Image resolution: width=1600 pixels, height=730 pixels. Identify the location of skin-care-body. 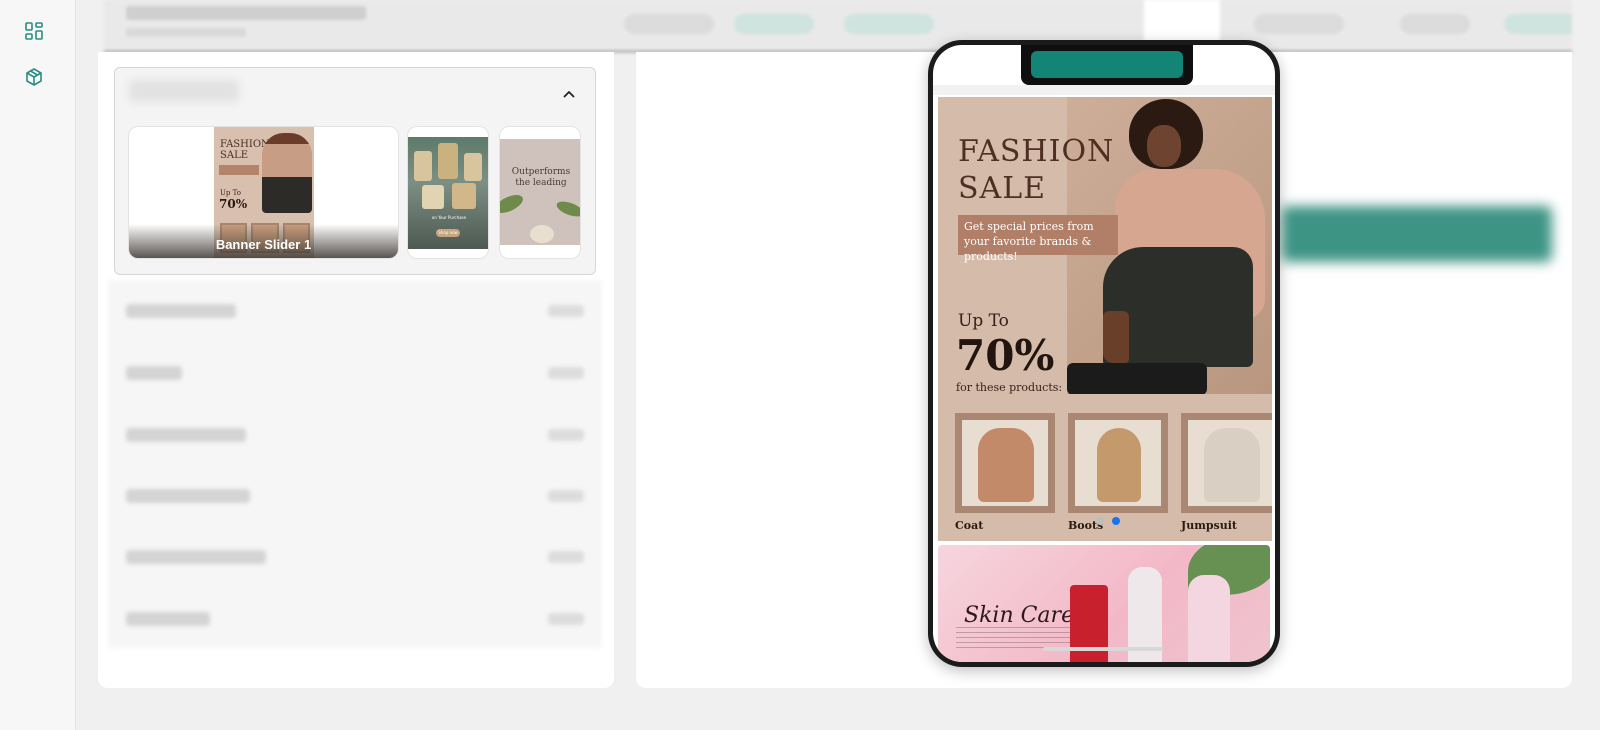
(1021, 638).